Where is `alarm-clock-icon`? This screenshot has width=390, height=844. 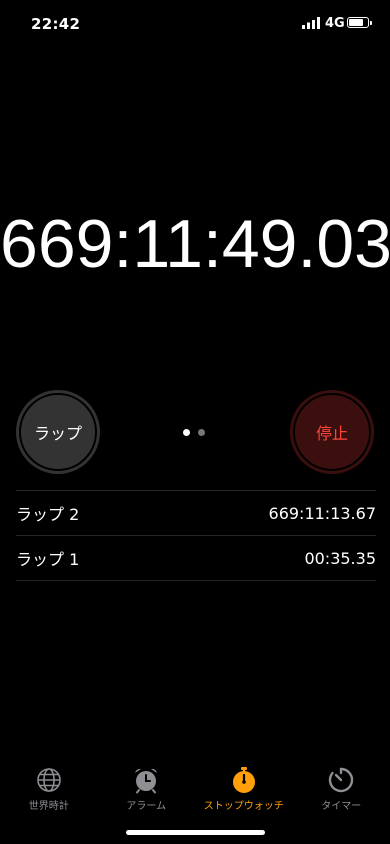
alarm-clock-icon is located at coordinates (146, 781).